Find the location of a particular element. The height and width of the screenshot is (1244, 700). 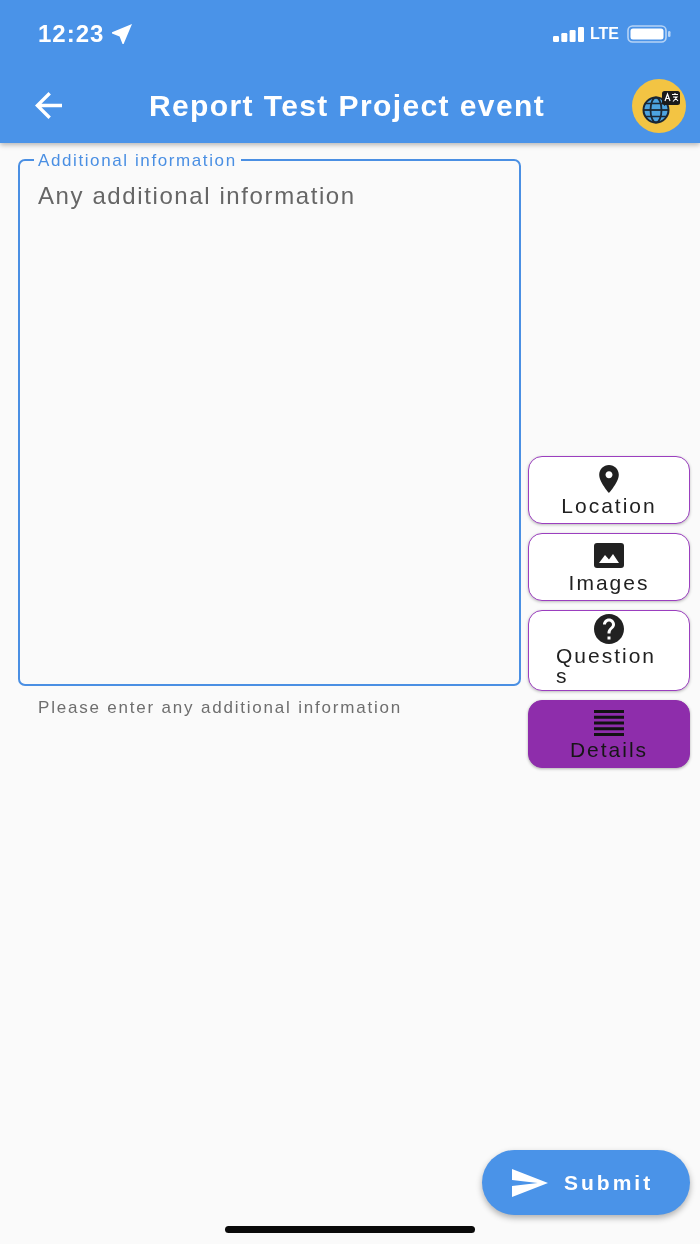

network-label: LTE is located at coordinates (604, 34).